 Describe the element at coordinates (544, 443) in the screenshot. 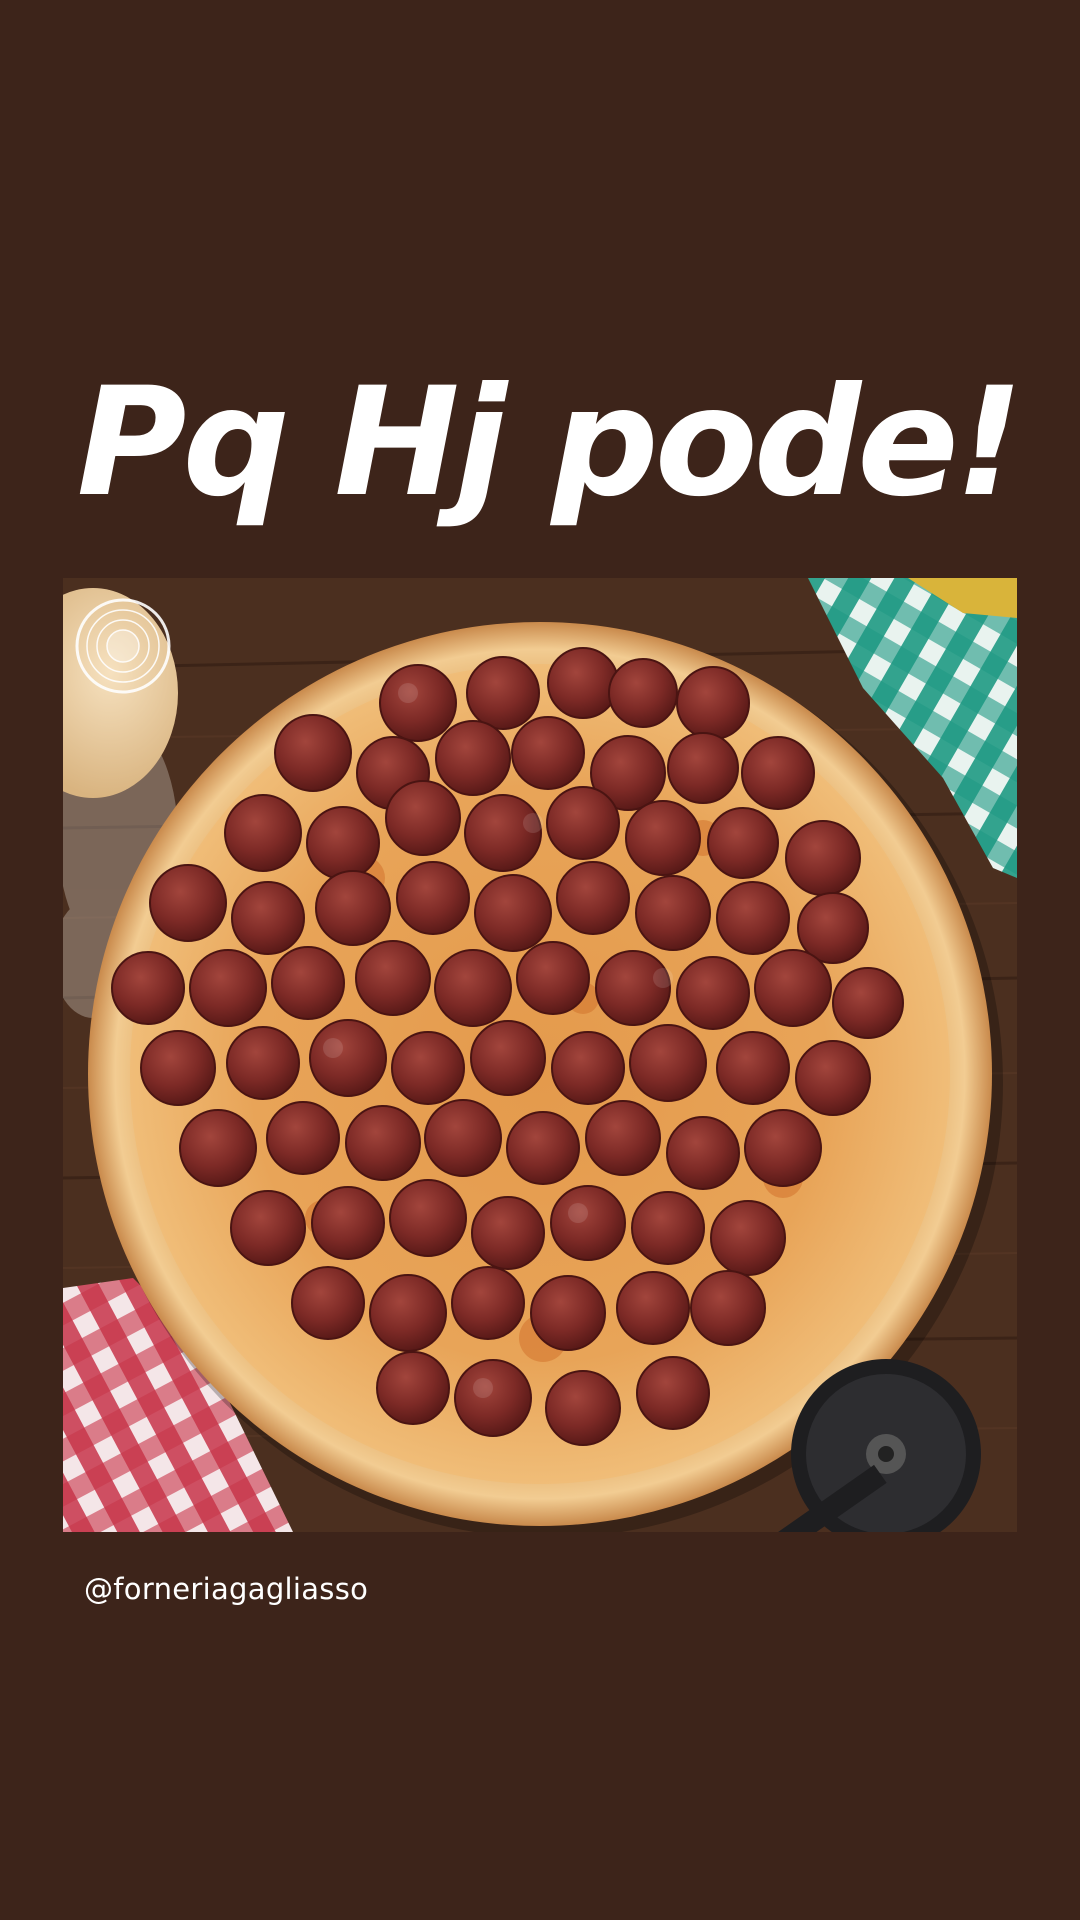

I see `headline-text: Pq Hj pode!` at that location.